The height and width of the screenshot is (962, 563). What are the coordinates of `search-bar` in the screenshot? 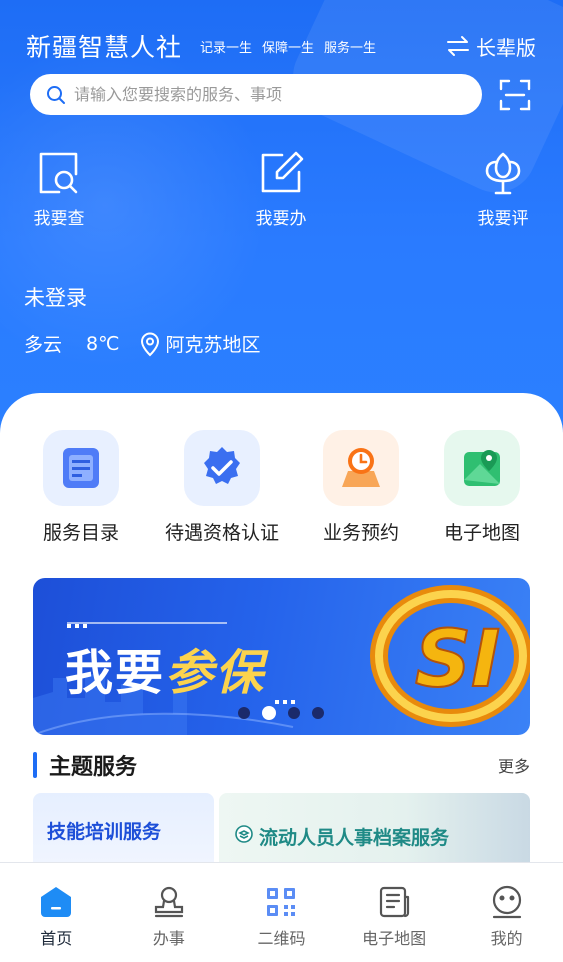 It's located at (256, 94).